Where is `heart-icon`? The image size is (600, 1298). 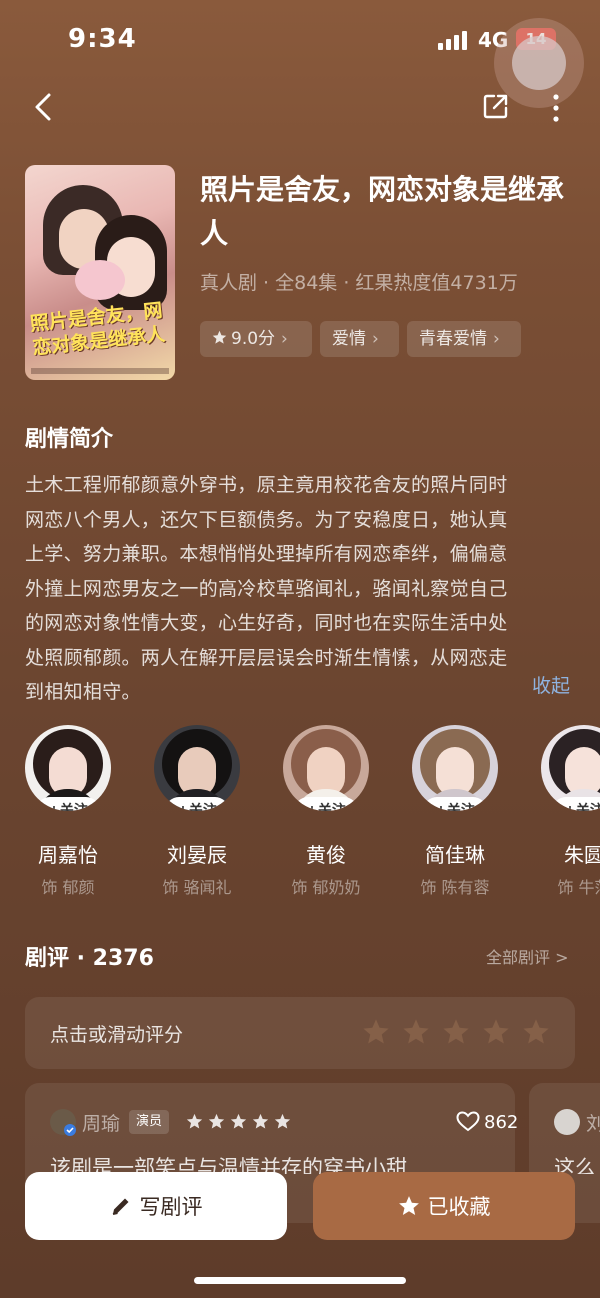
heart-icon is located at coordinates (468, 1121).